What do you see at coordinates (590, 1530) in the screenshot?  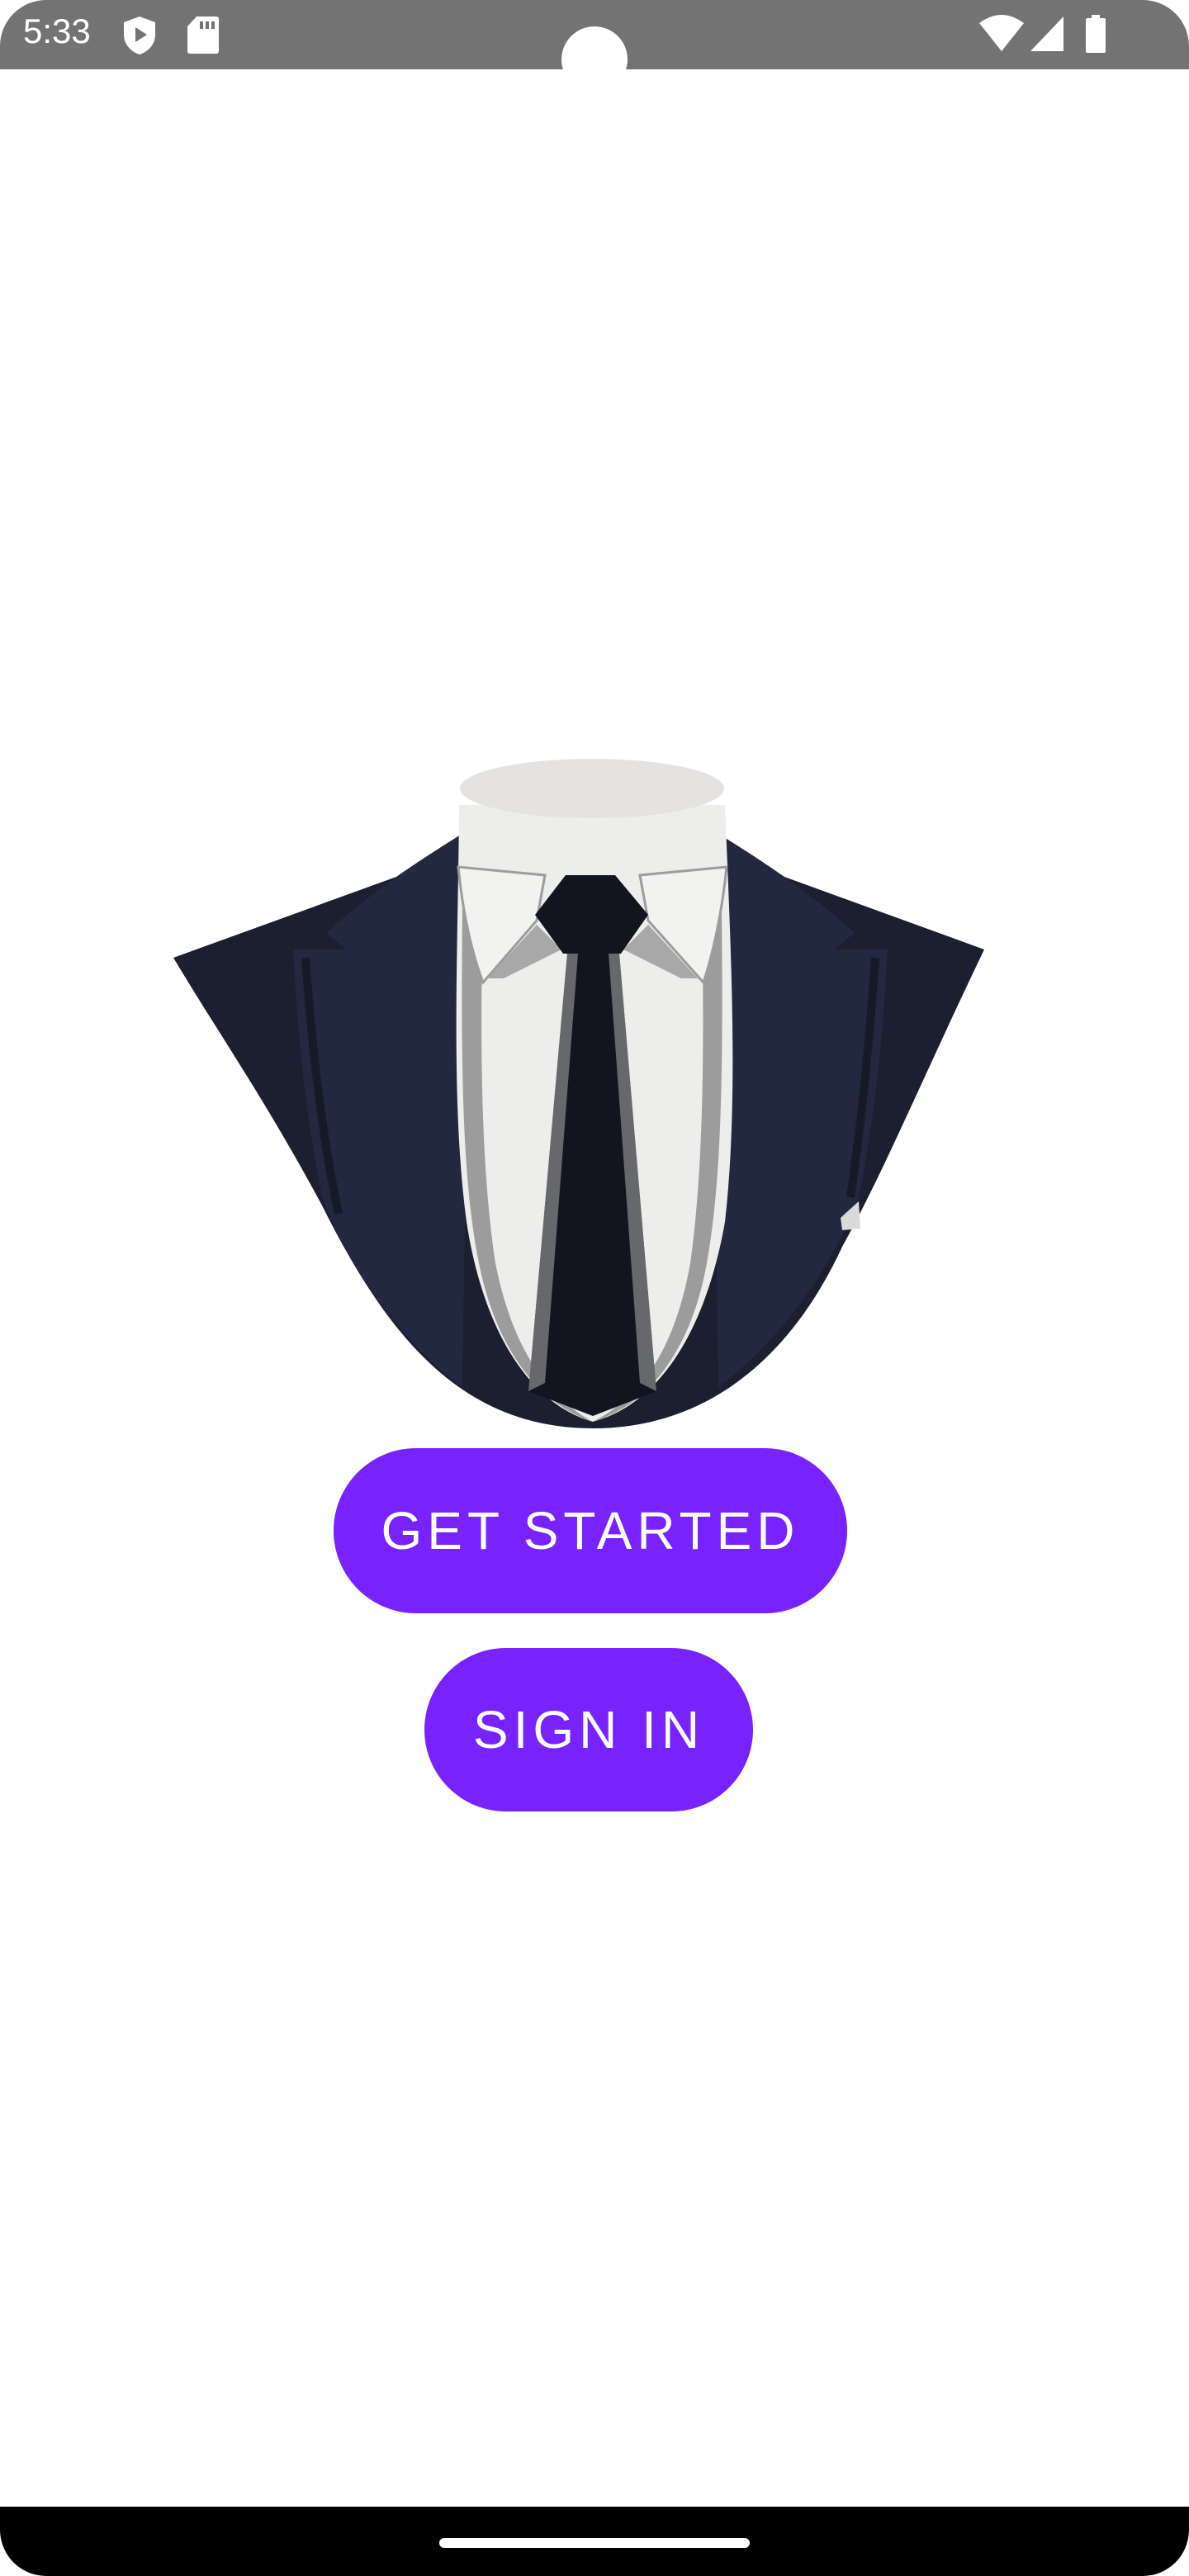 I see `get-started-button: GET STARTED` at bounding box center [590, 1530].